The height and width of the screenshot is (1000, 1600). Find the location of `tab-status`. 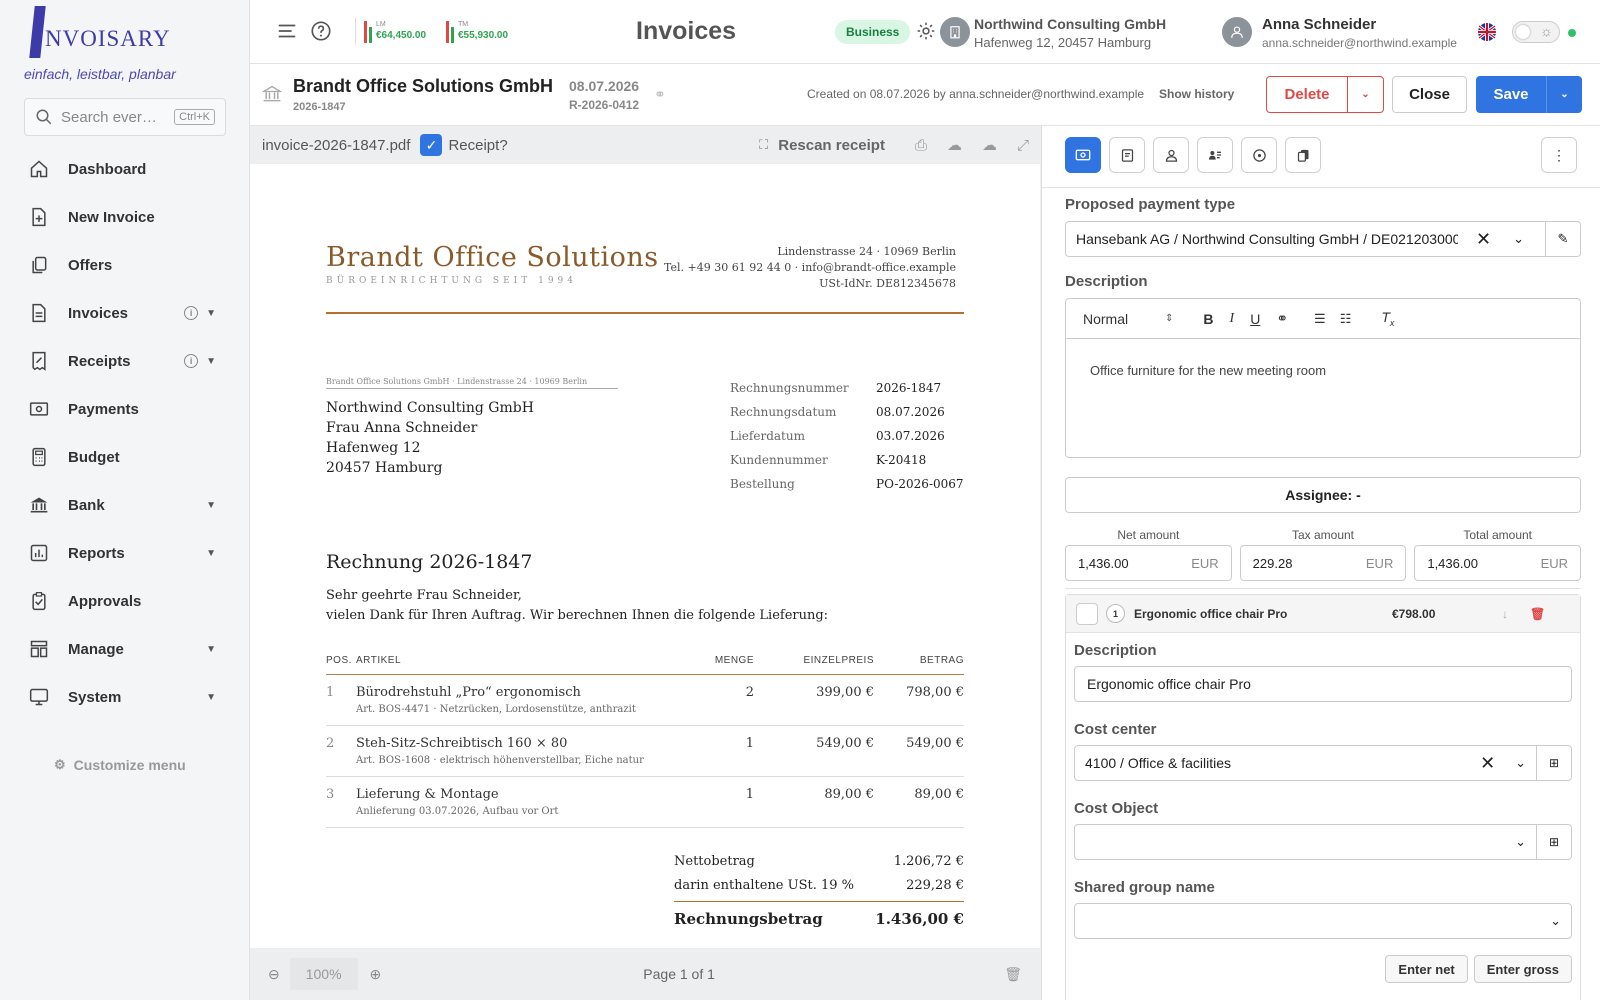

tab-status is located at coordinates (1259, 155).